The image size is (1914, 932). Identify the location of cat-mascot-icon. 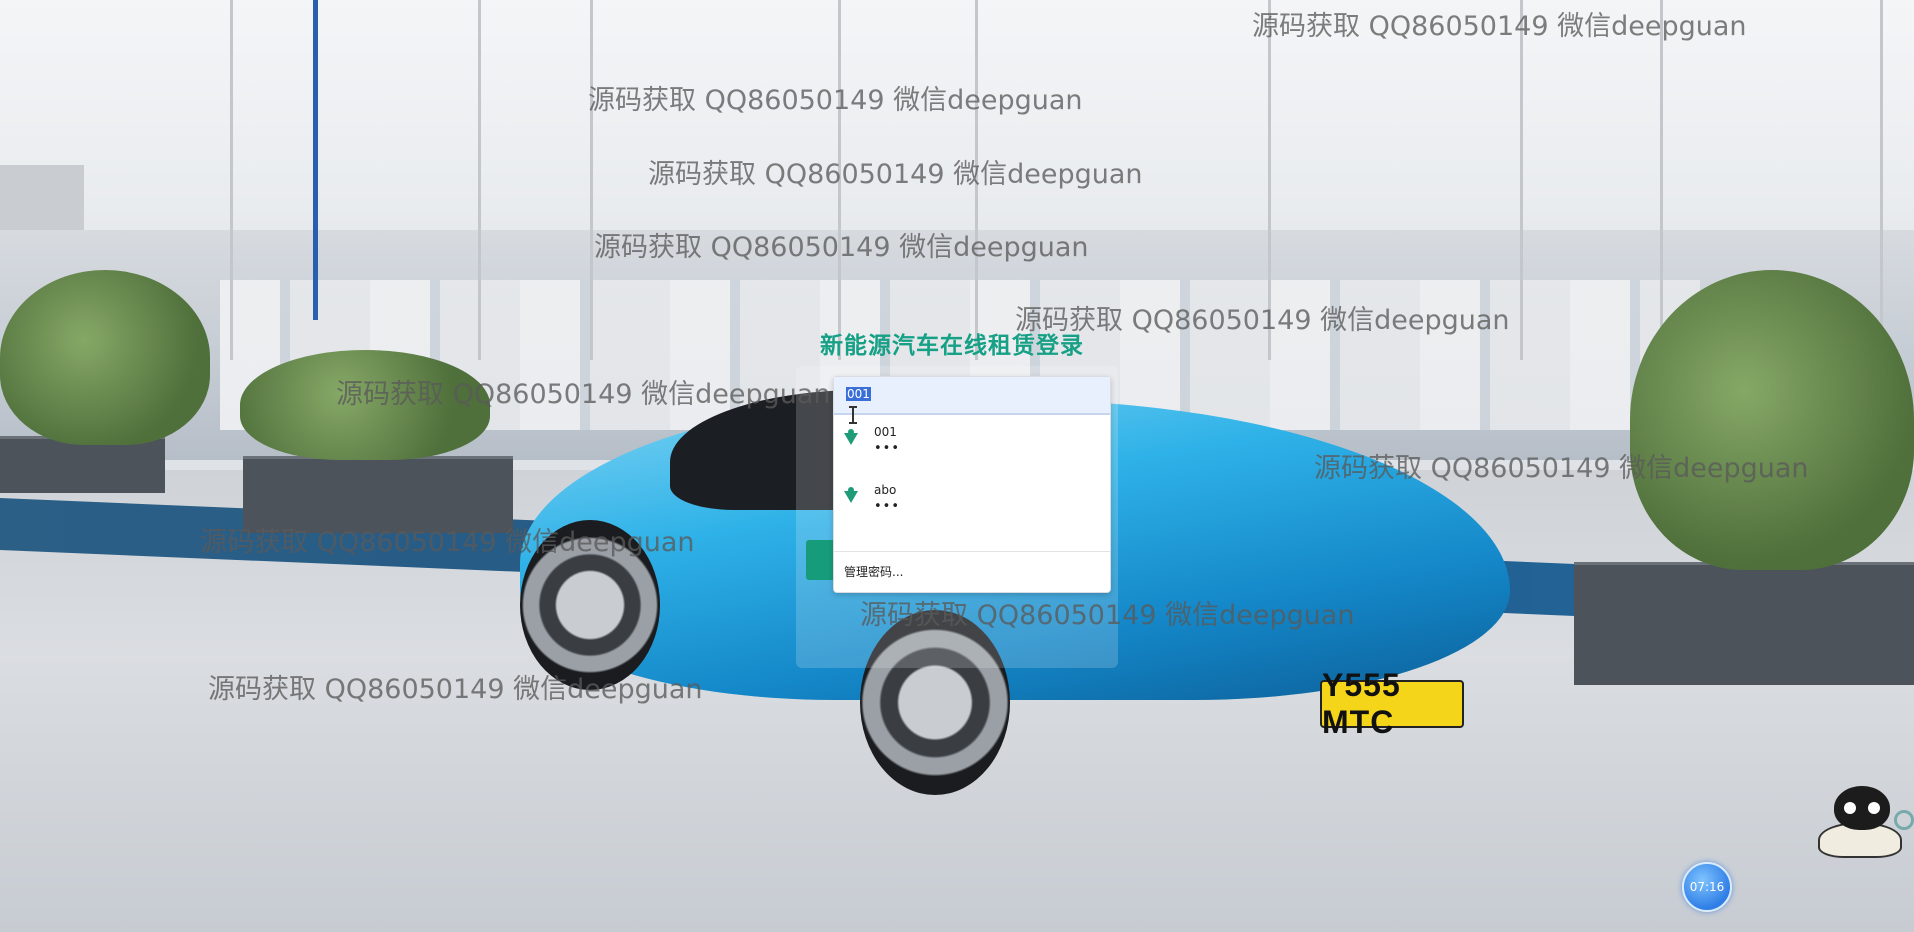
(1863, 820).